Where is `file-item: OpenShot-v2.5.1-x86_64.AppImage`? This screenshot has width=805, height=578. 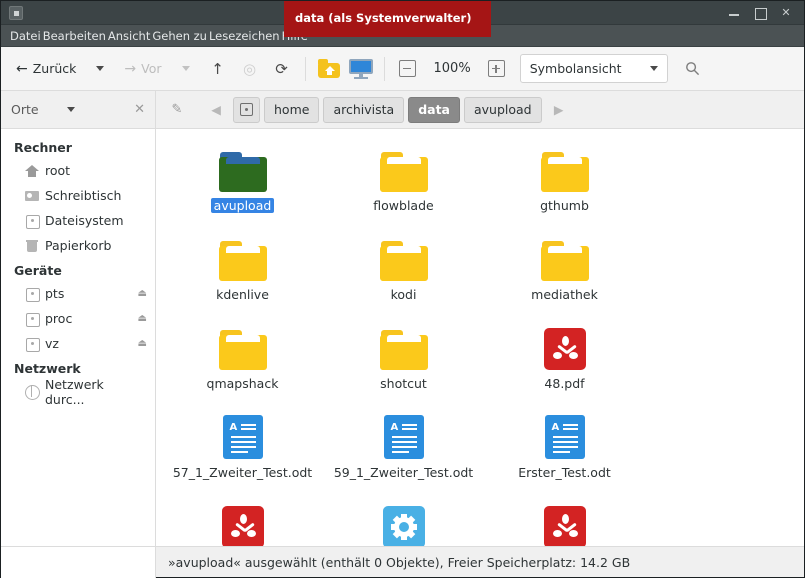
file-item: OpenShot-v2.5.1-x86_64.AppImage is located at coordinates (403, 520).